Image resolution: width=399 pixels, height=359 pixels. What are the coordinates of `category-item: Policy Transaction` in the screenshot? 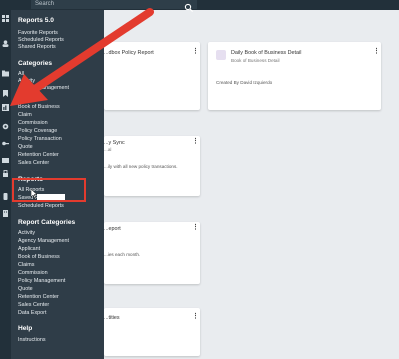 It's located at (40, 139).